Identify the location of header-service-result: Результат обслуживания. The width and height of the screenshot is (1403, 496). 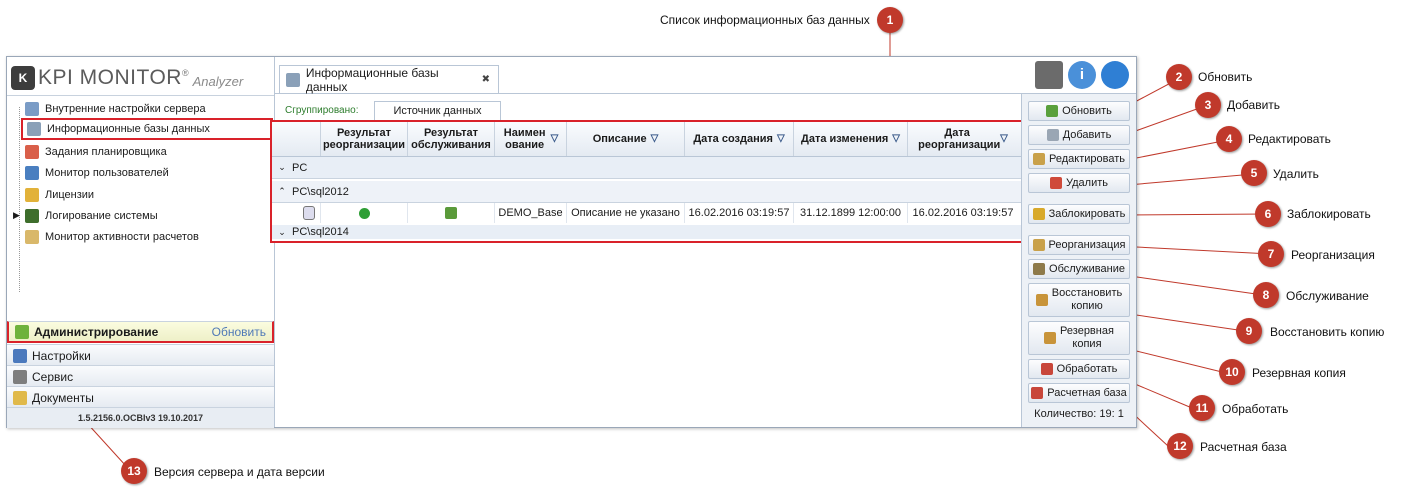
(451, 139).